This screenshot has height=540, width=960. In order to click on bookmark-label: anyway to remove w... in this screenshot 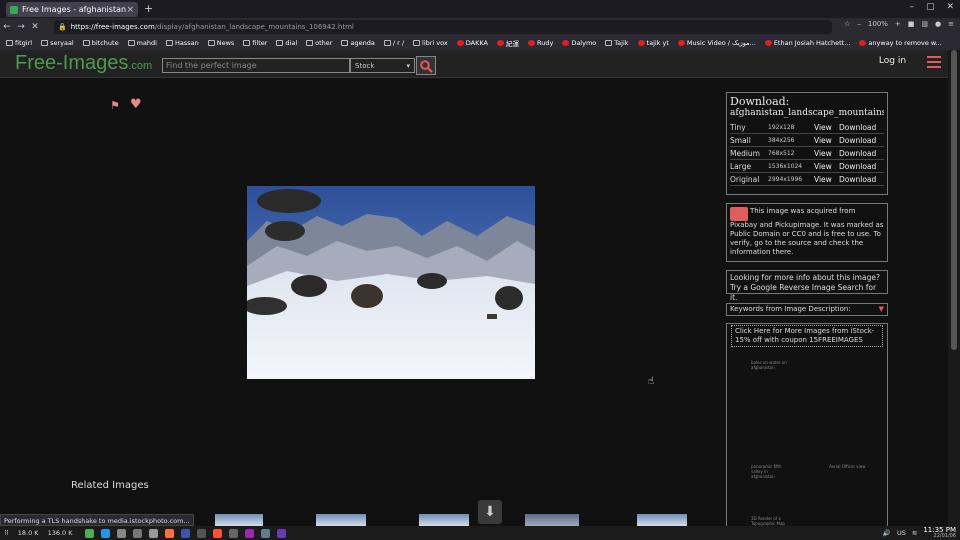, I will do `click(905, 43)`.